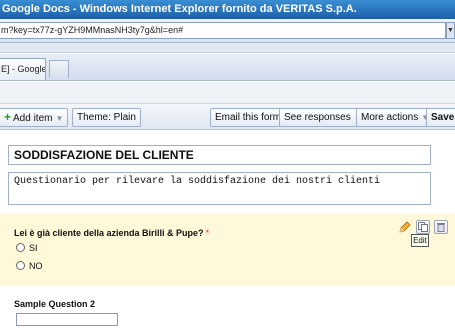 This screenshot has width=455, height=332. I want to click on browser-toolbar-strip, so click(227, 48).